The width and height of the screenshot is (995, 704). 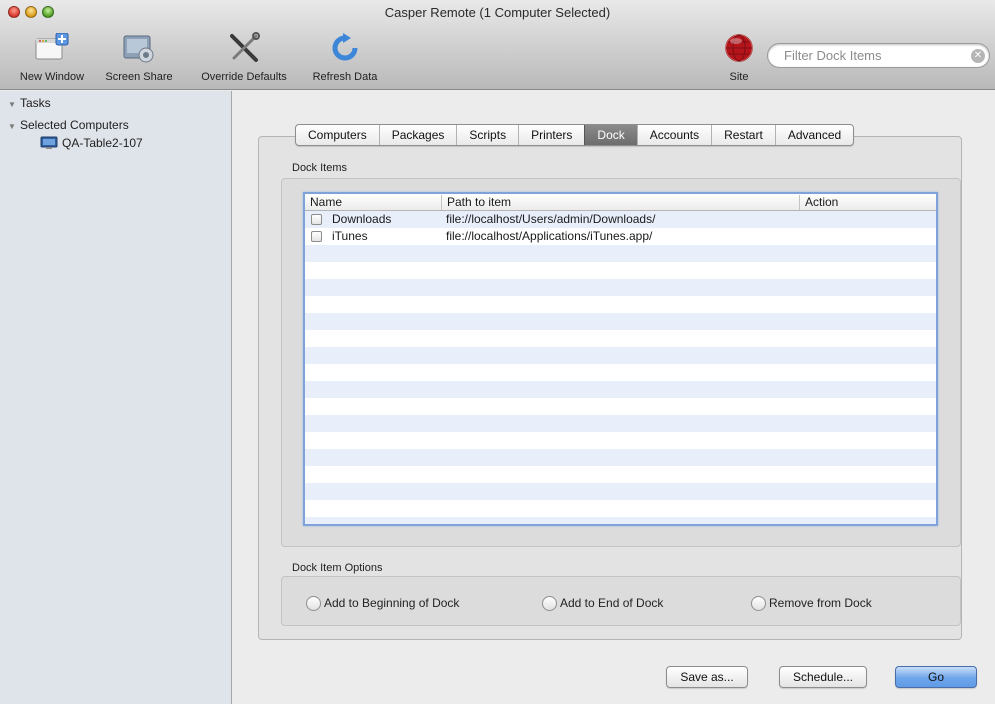 I want to click on radio-add-end: Add to End of Dock, so click(x=602, y=603).